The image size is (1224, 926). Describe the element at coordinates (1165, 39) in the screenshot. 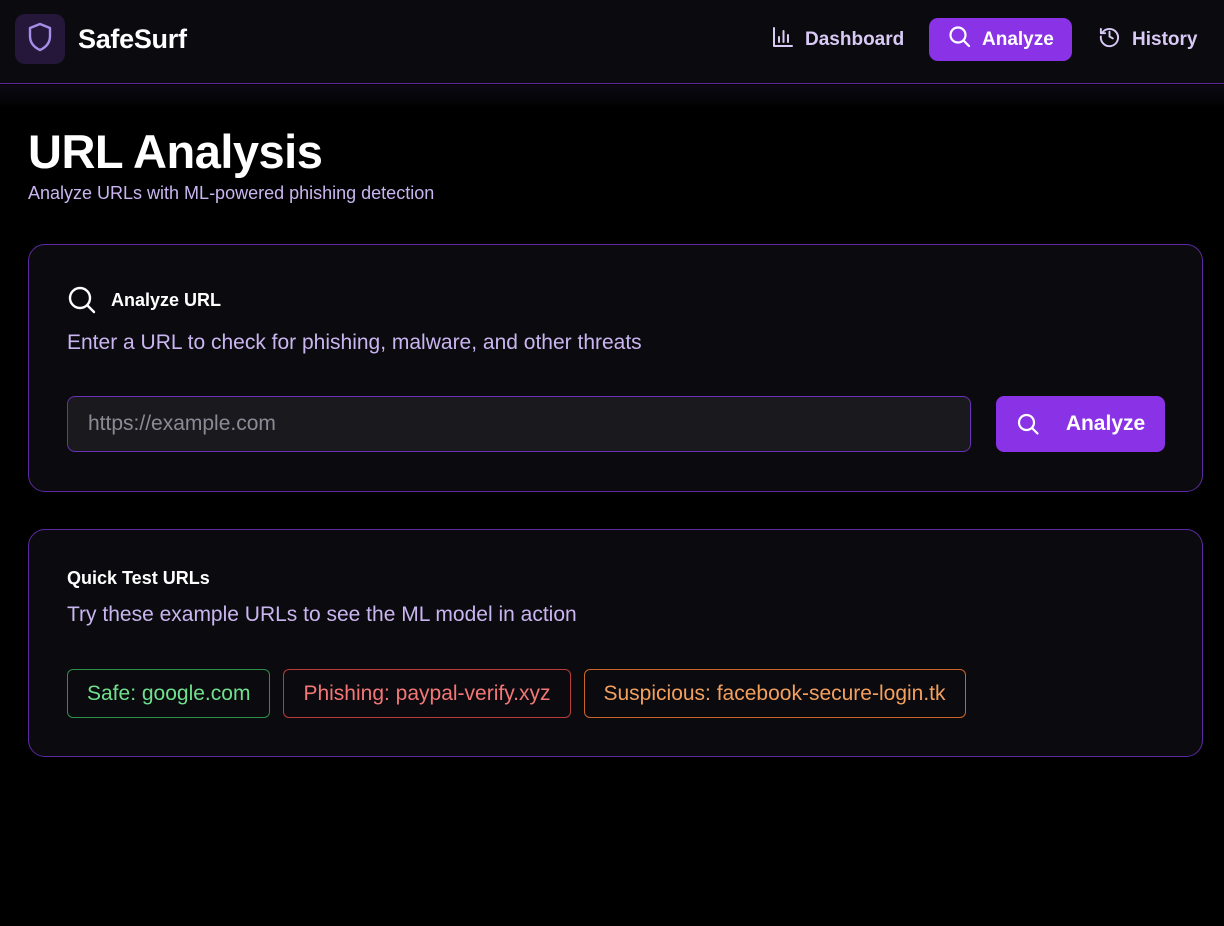

I see `nav-history-label: History` at that location.